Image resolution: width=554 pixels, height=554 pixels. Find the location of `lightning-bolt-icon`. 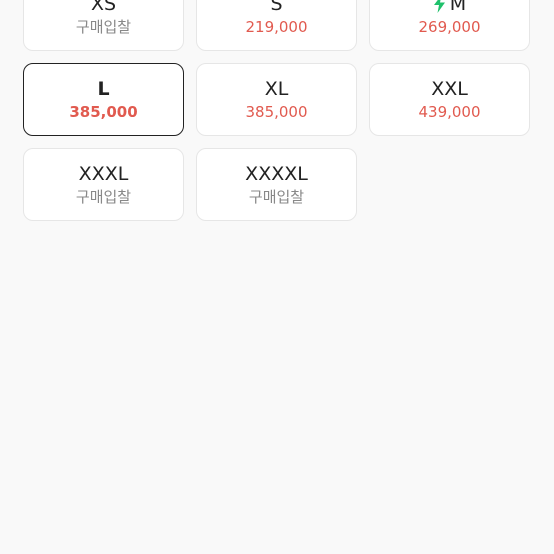

lightning-bolt-icon is located at coordinates (439, 6).